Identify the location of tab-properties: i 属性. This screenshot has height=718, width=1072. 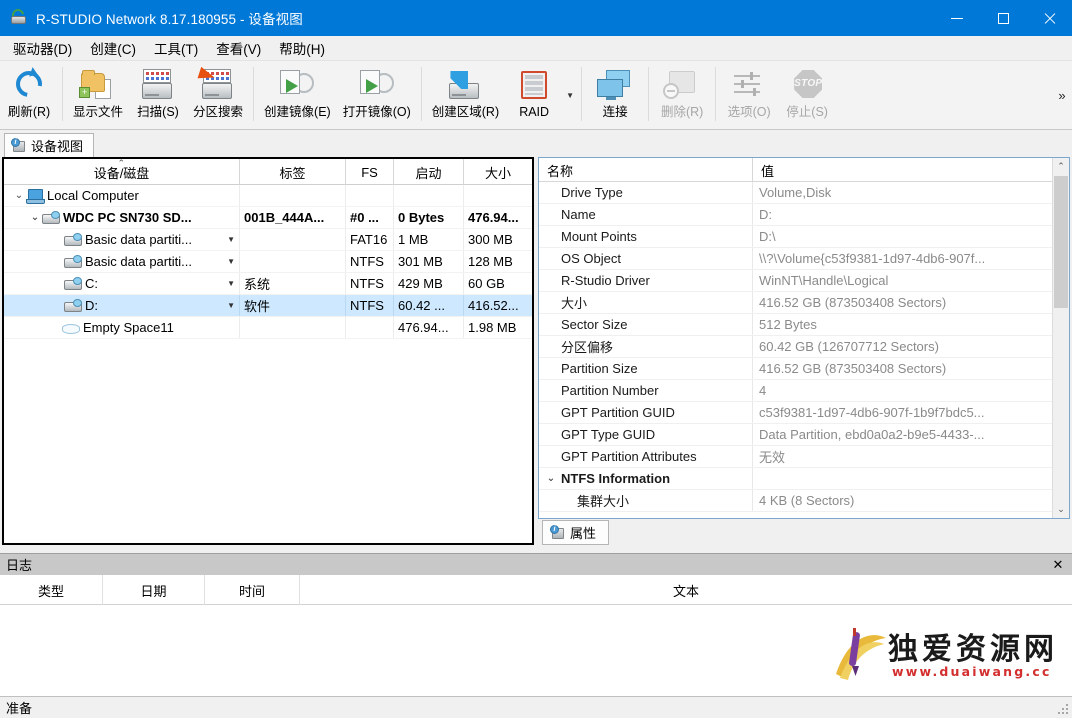
(576, 532).